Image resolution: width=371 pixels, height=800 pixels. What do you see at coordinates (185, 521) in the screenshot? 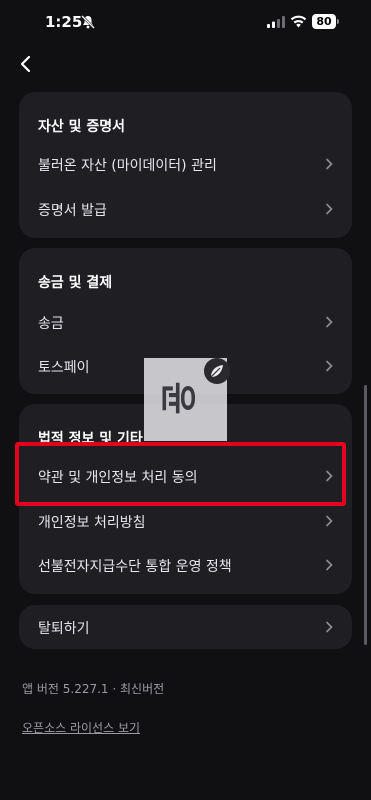
I see `menu-item-privacy-policy: 개인정보 처리방침` at bounding box center [185, 521].